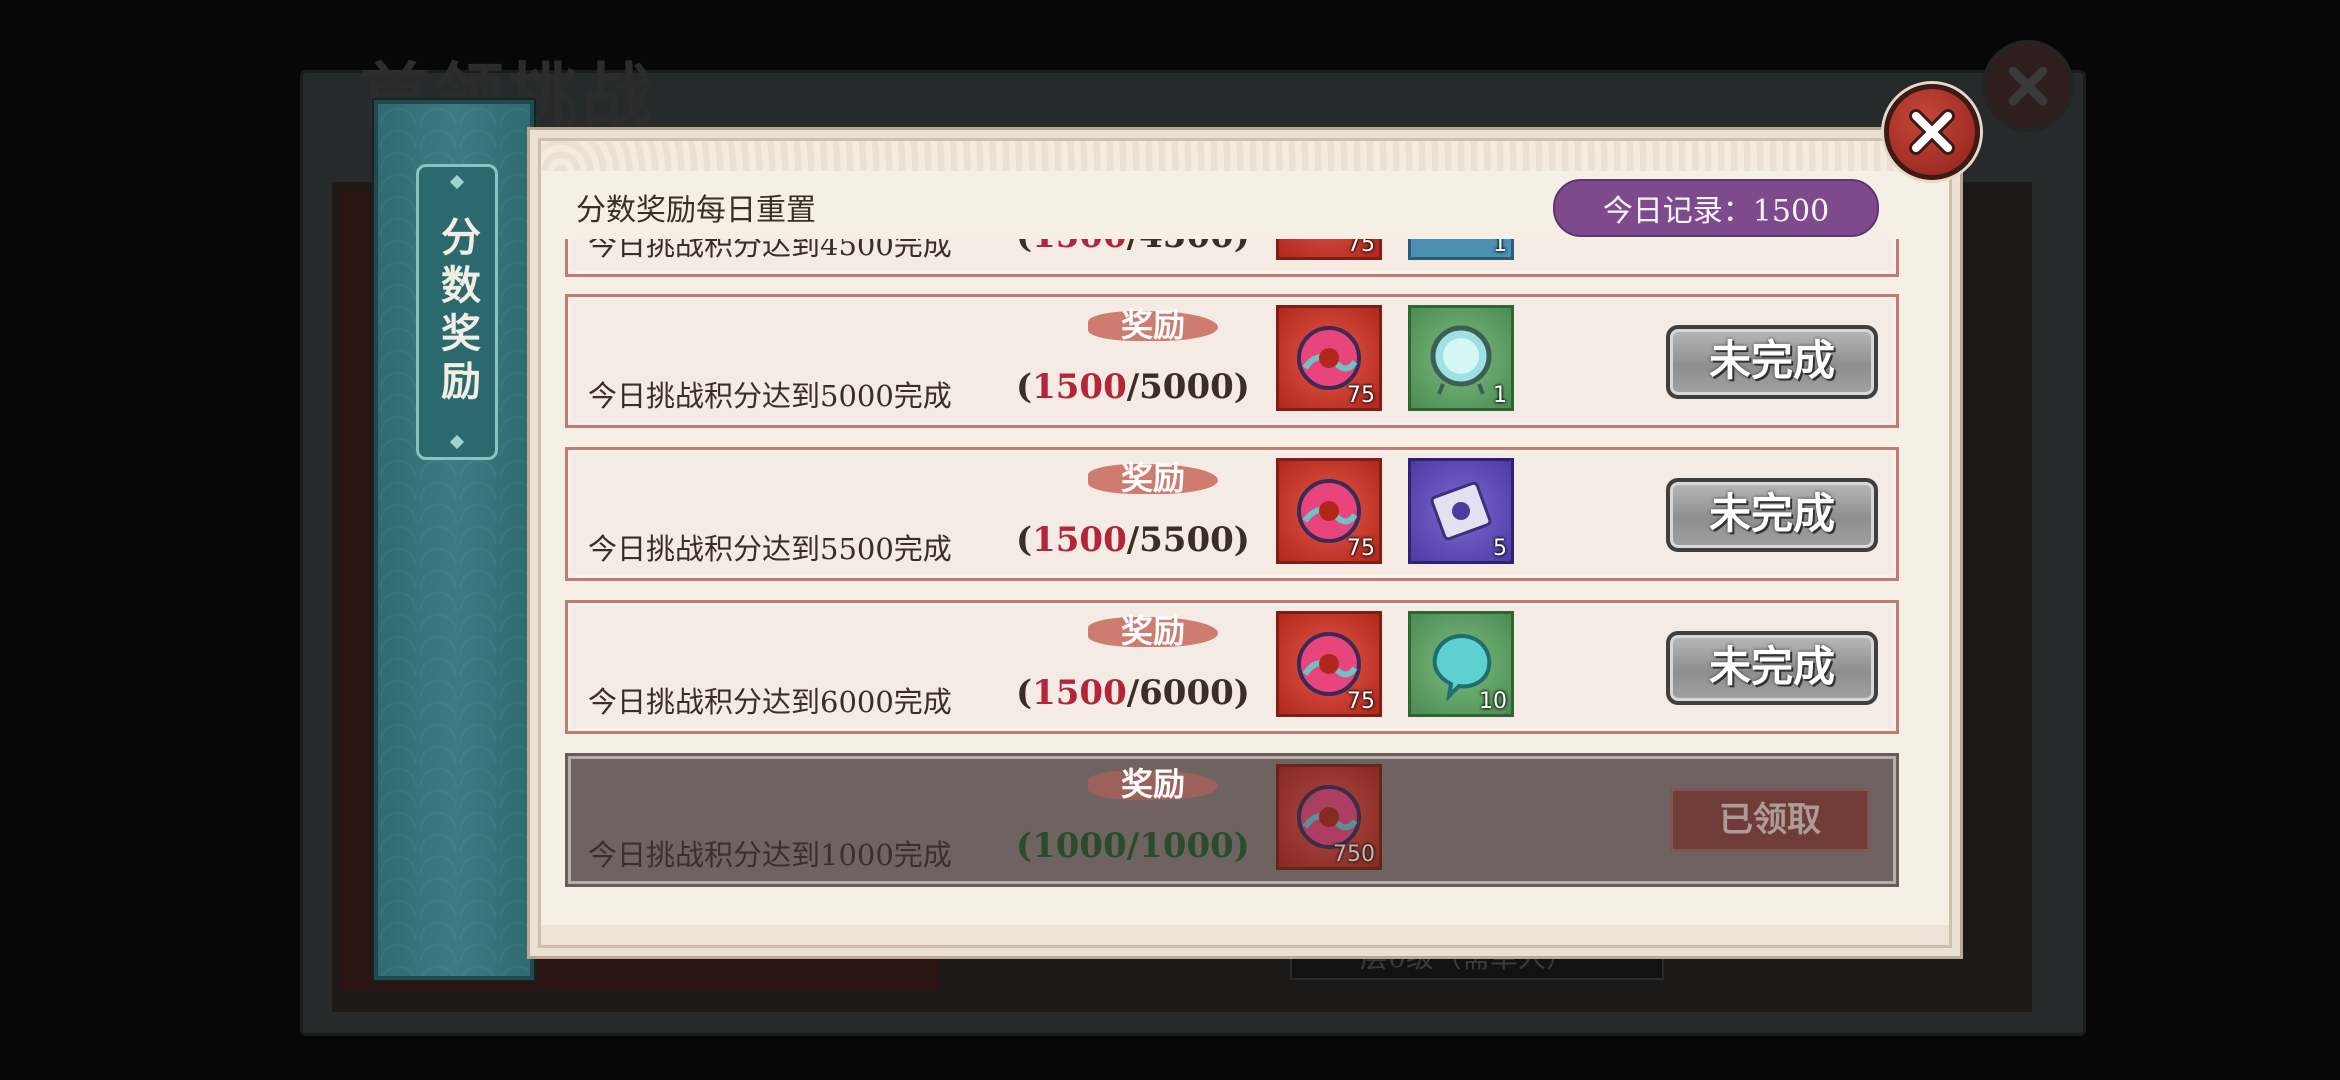 The image size is (2340, 1080). Describe the element at coordinates (1133, 693) in the screenshot. I see `task-progress: (1500/6000)` at that location.